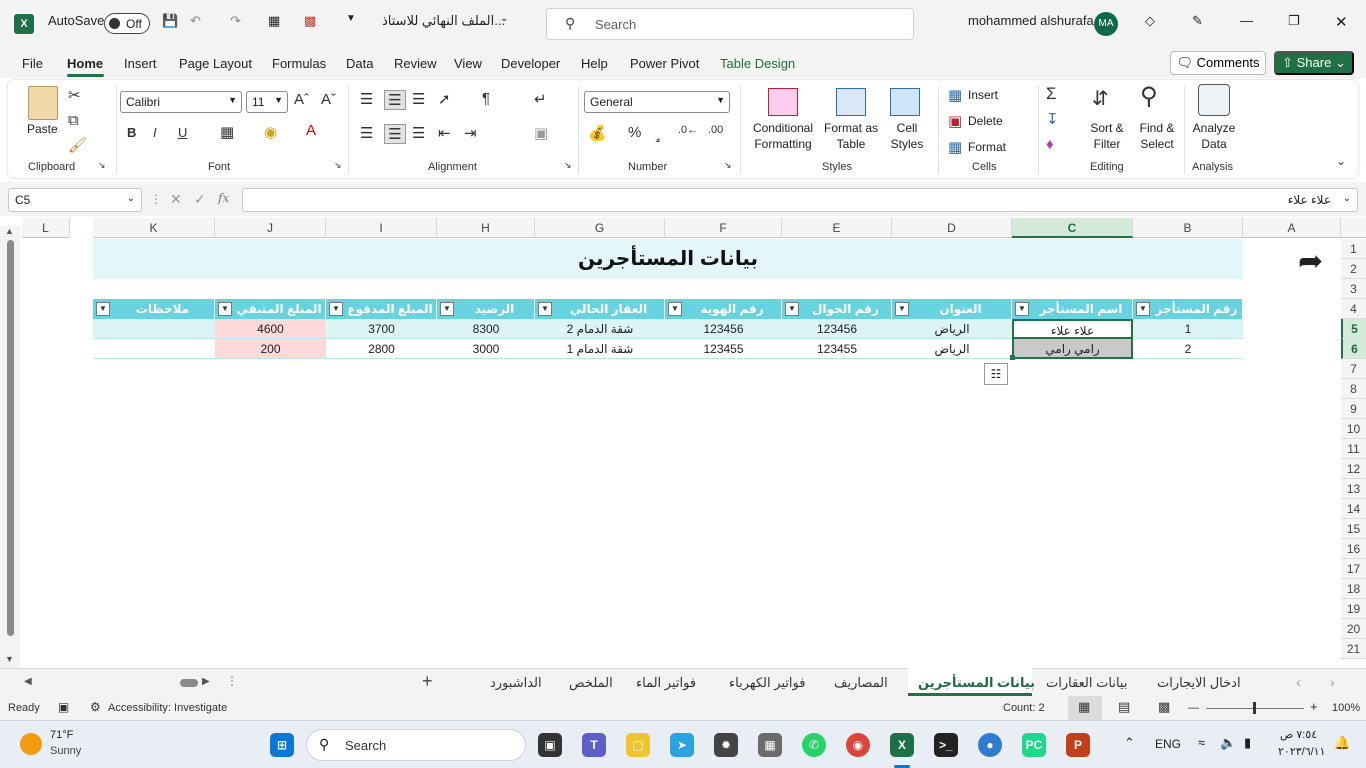 The width and height of the screenshot is (1366, 768). I want to click on currency-icon: 💰, so click(597, 133).